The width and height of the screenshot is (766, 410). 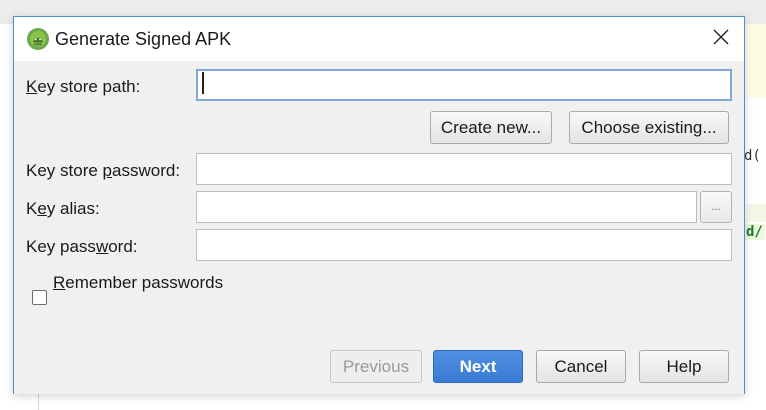 I want to click on next-button: Next, so click(x=478, y=366).